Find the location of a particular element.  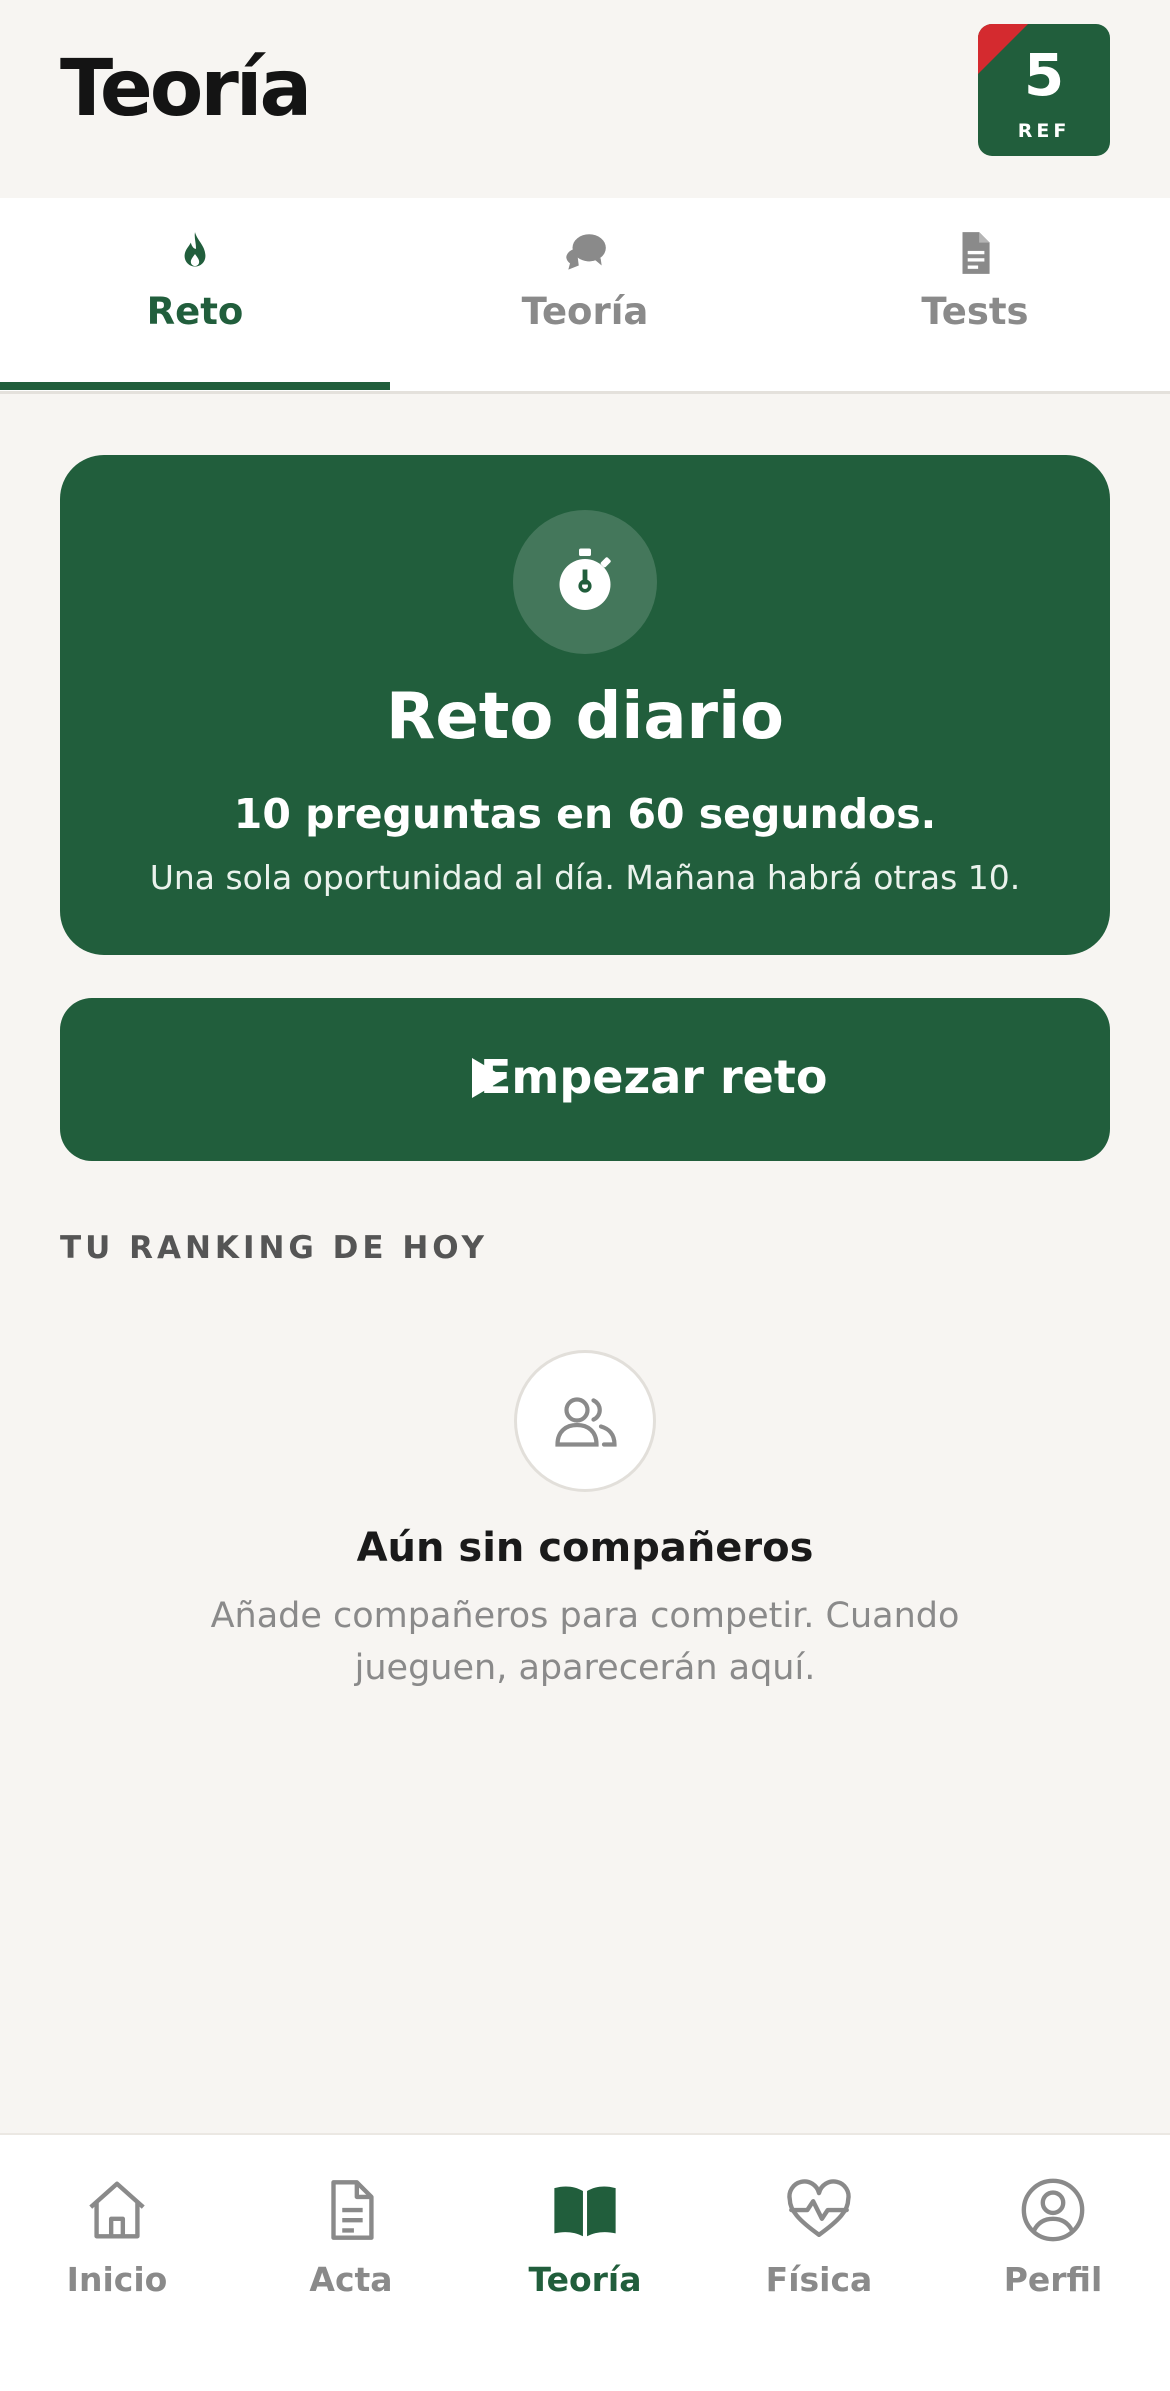

ref-badge-label: REF is located at coordinates (1044, 131).